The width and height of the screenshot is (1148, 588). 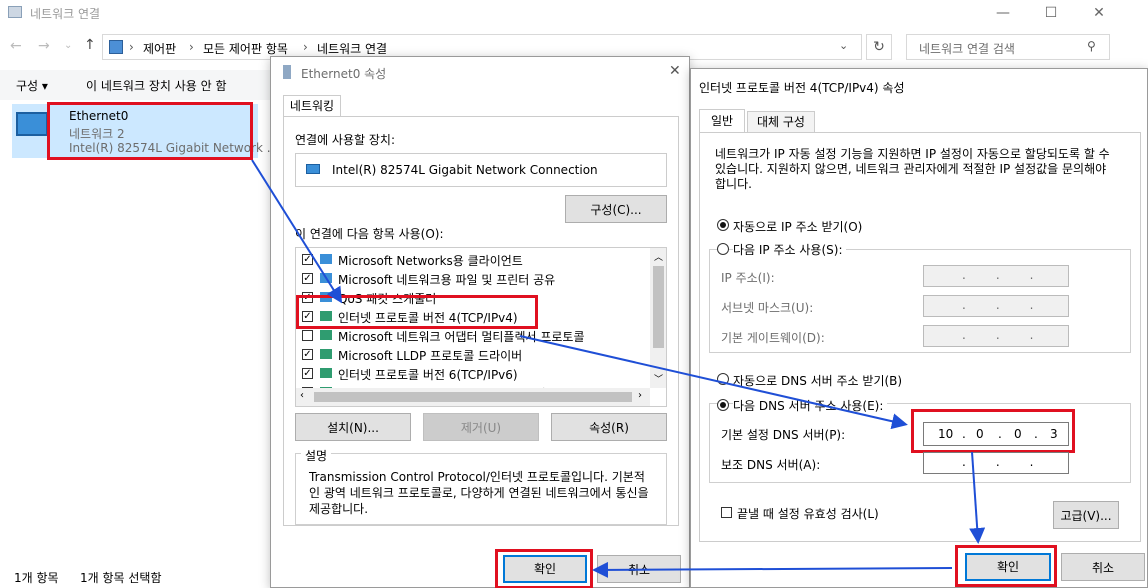 I want to click on arrow-ipv4ok-to-ethok, so click(x=772, y=569).